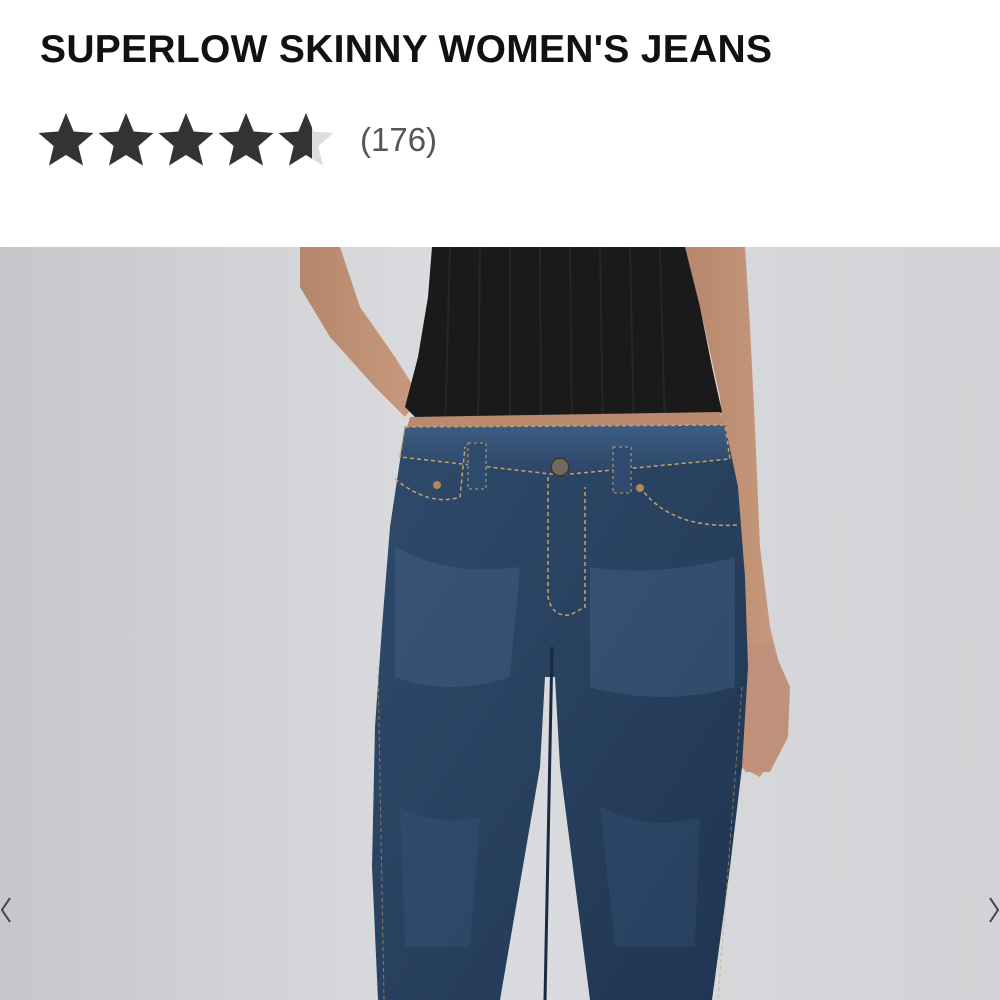 This screenshot has height=1000, width=1000. I want to click on product-rating: (176), so click(236, 140).